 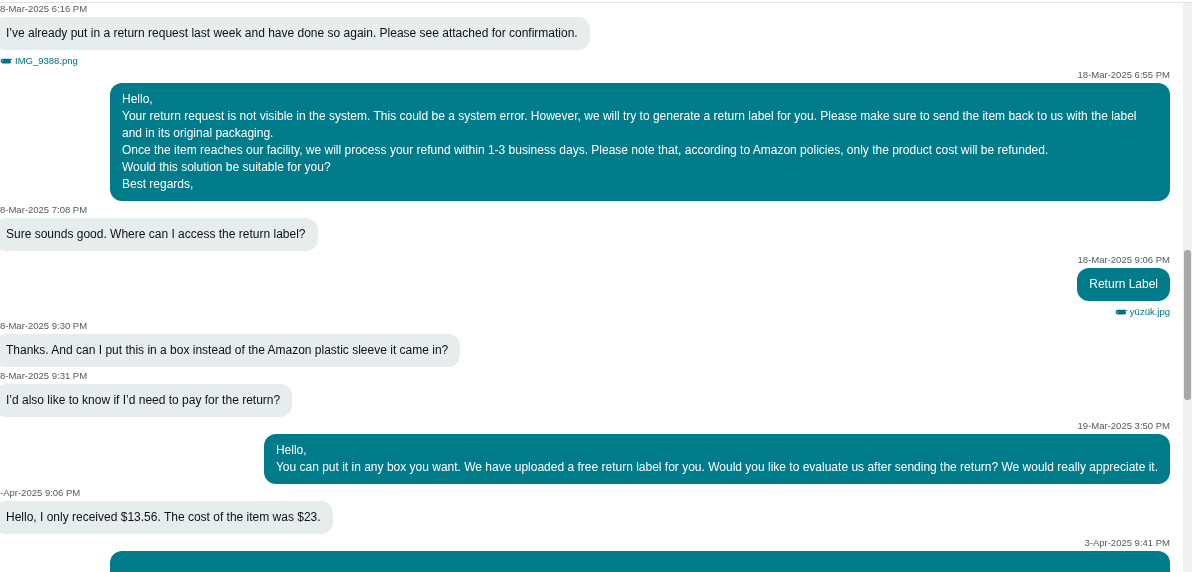 I want to click on message-text: Sure sounds good. Where can I access the return label?, so click(x=156, y=234).